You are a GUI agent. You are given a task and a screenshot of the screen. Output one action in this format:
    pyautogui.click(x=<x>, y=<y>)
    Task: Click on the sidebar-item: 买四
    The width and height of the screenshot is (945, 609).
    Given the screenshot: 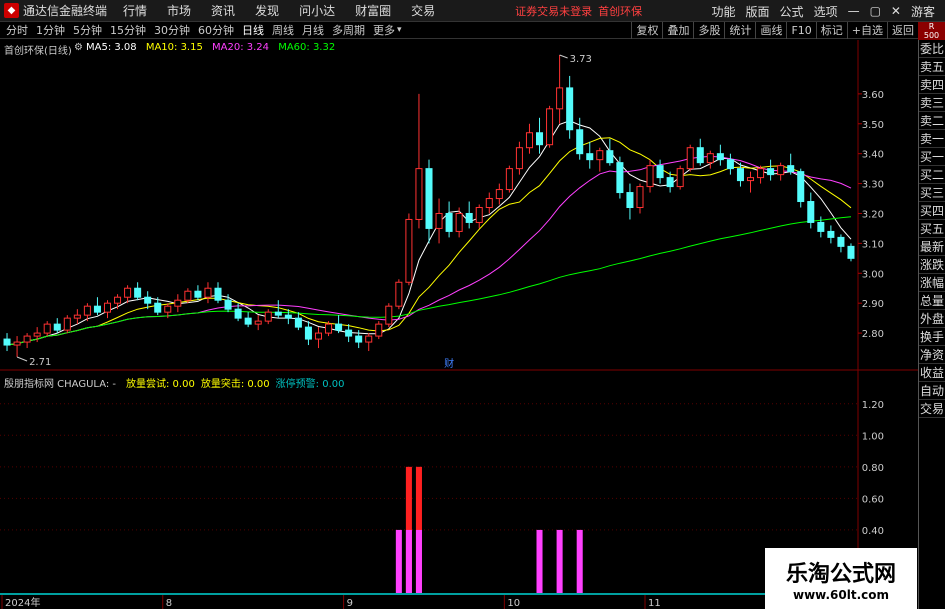 What is the action you would take?
    pyautogui.click(x=932, y=211)
    